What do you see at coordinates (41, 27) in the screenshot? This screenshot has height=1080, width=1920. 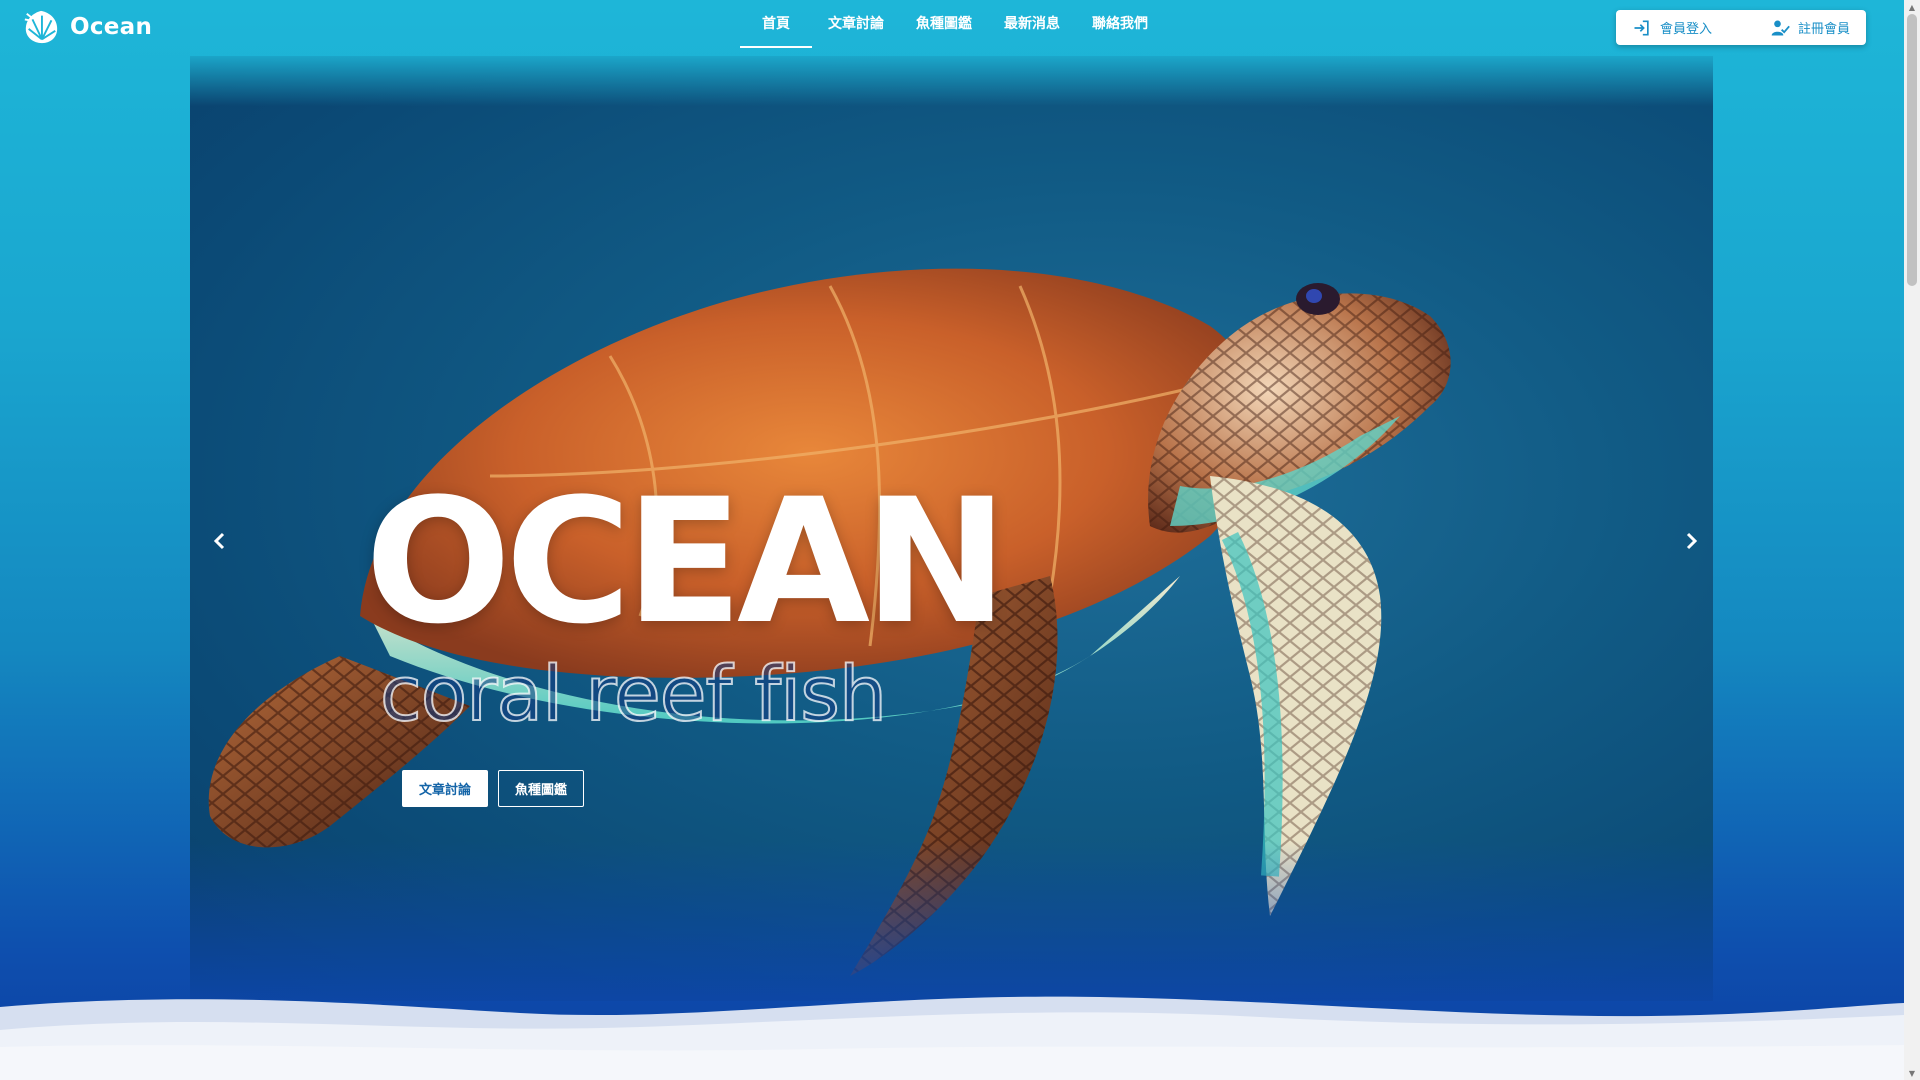 I see `shell-logo-icon` at bounding box center [41, 27].